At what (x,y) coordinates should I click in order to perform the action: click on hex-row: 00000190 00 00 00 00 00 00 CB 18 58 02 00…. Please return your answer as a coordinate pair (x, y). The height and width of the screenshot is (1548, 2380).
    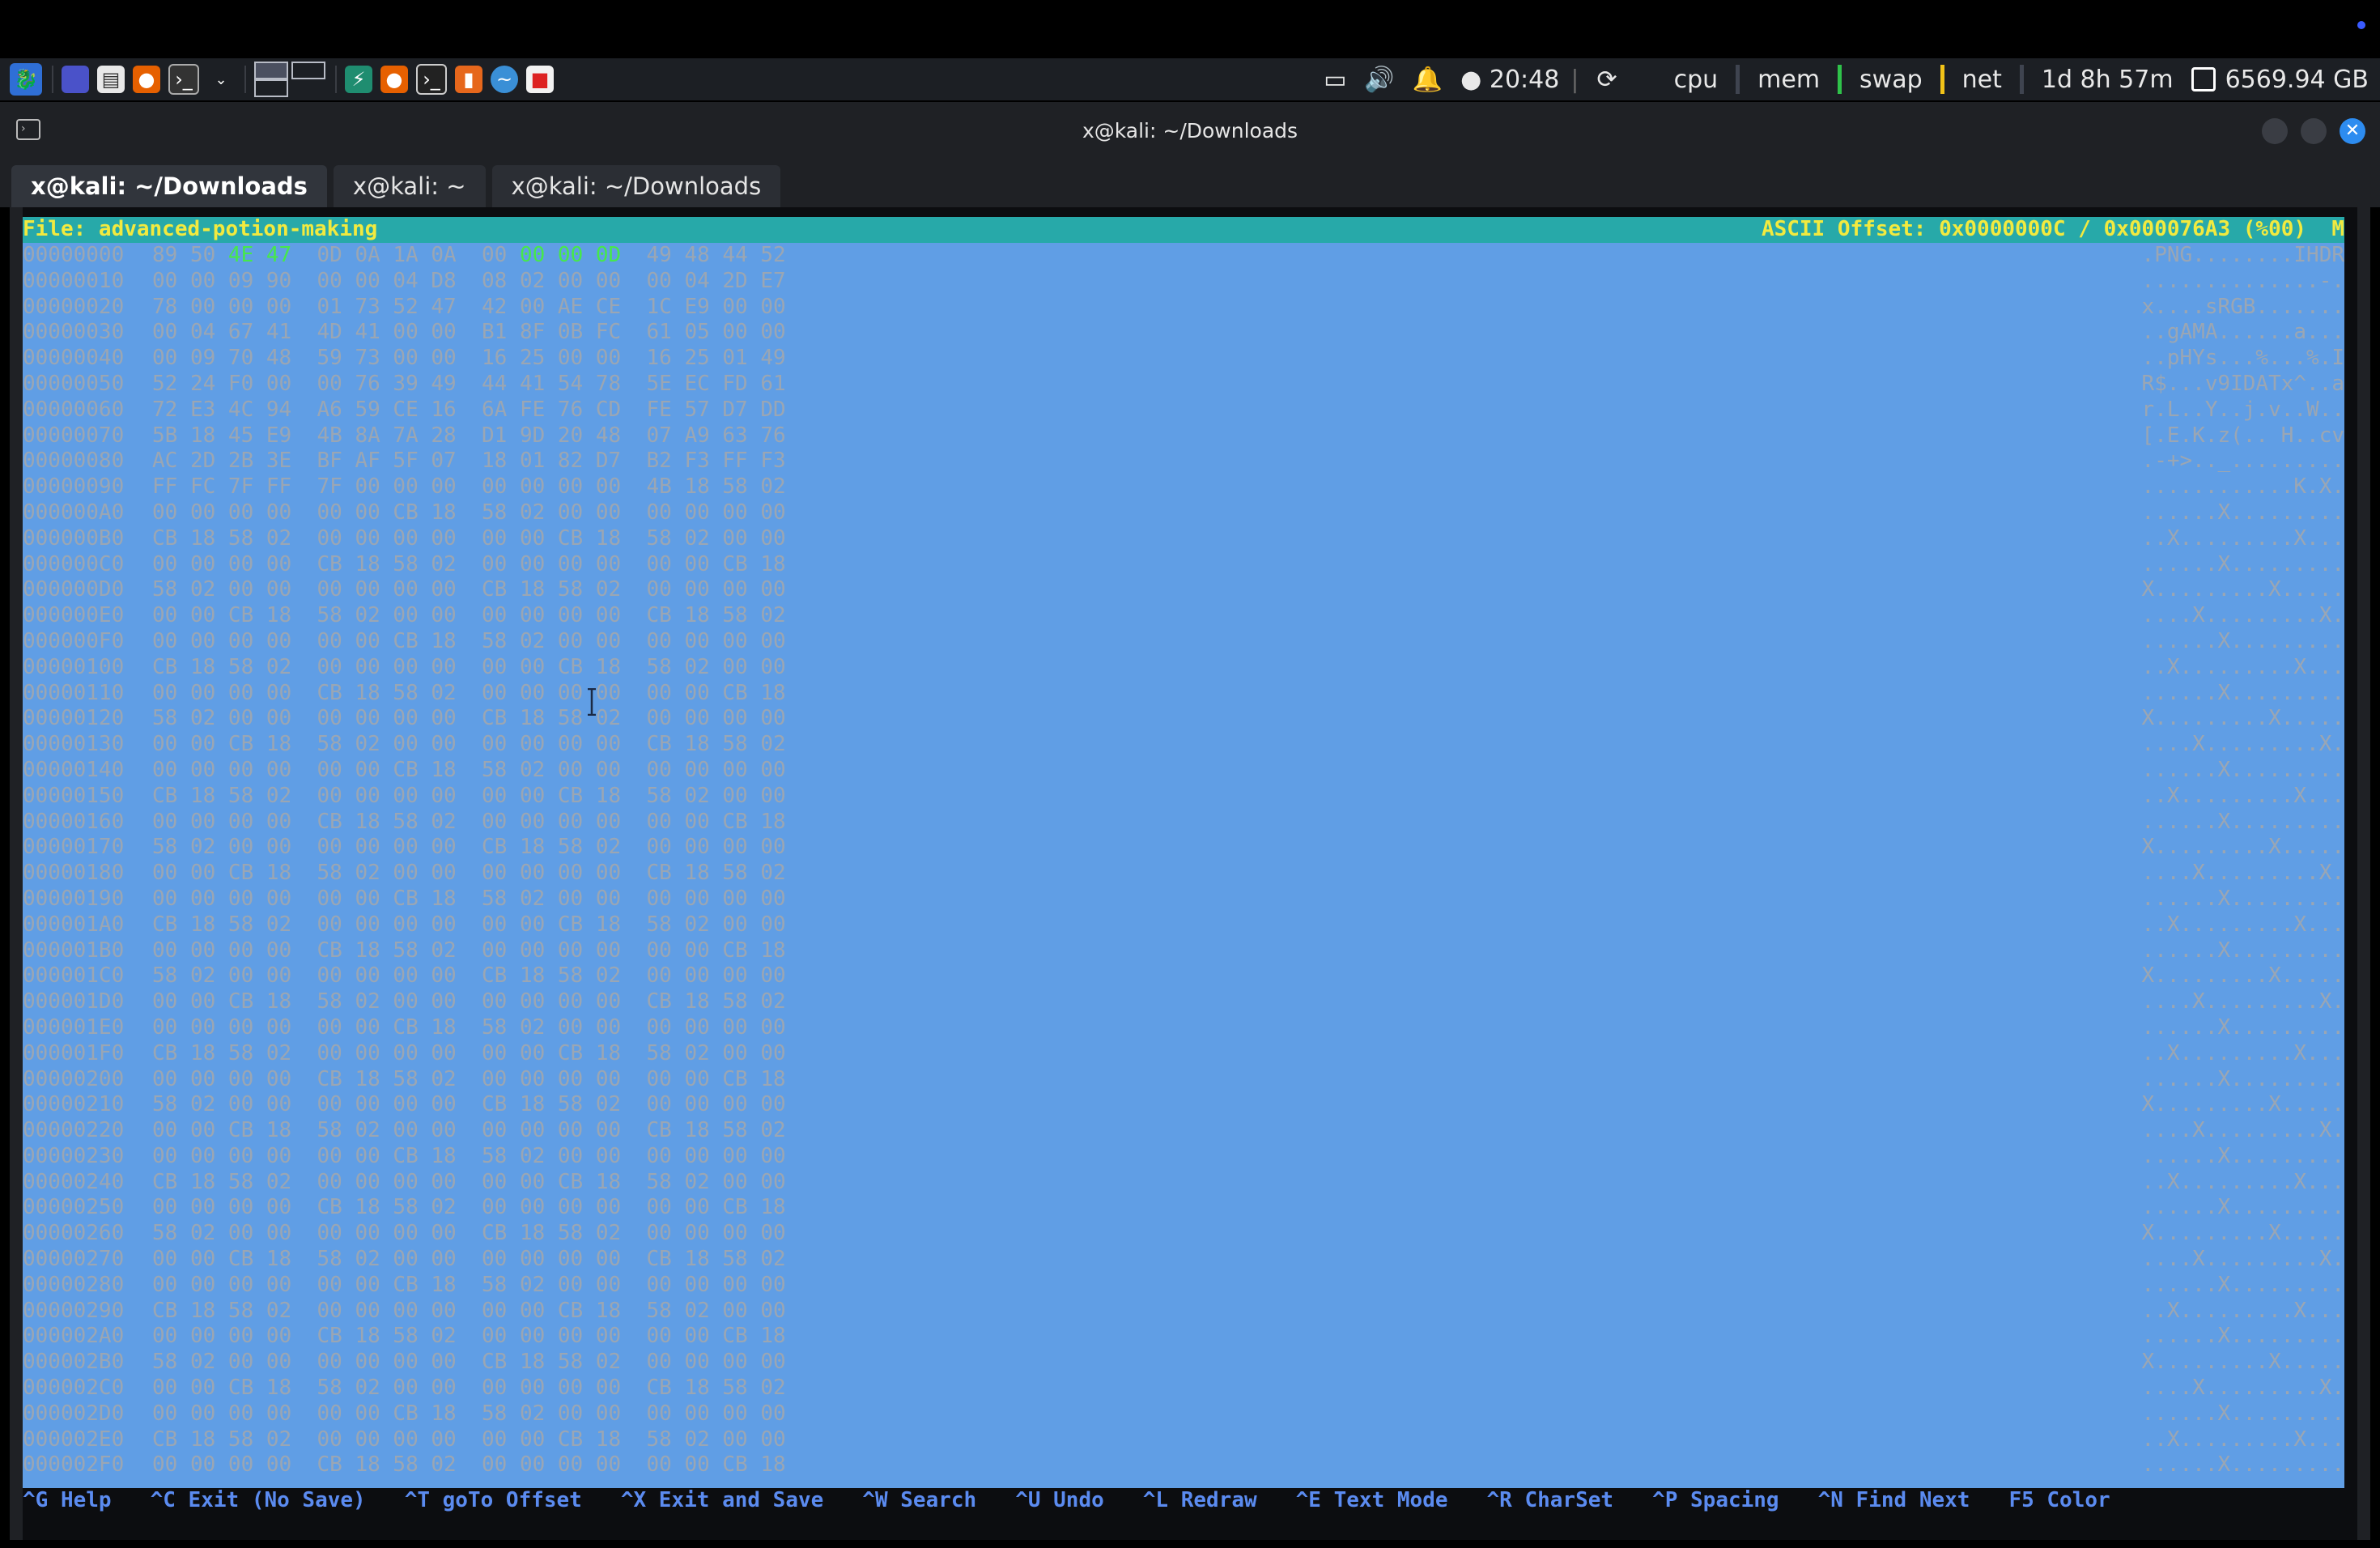
    Looking at the image, I should click on (1183, 899).